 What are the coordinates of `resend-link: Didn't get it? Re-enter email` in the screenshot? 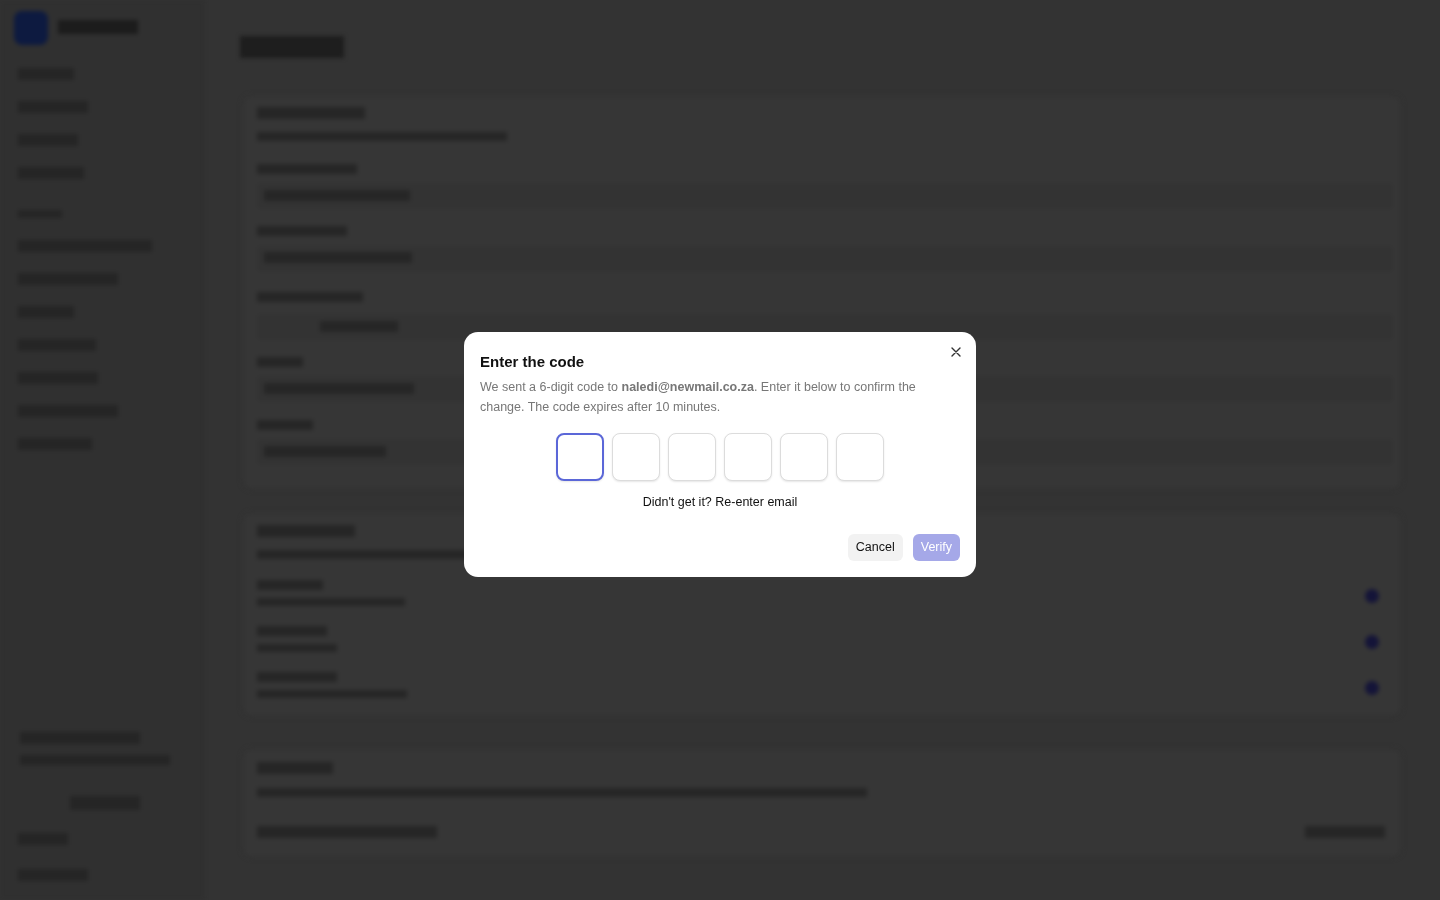 It's located at (720, 502).